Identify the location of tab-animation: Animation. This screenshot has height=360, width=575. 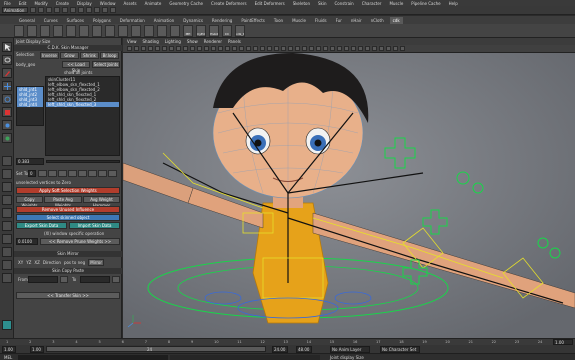
(164, 20).